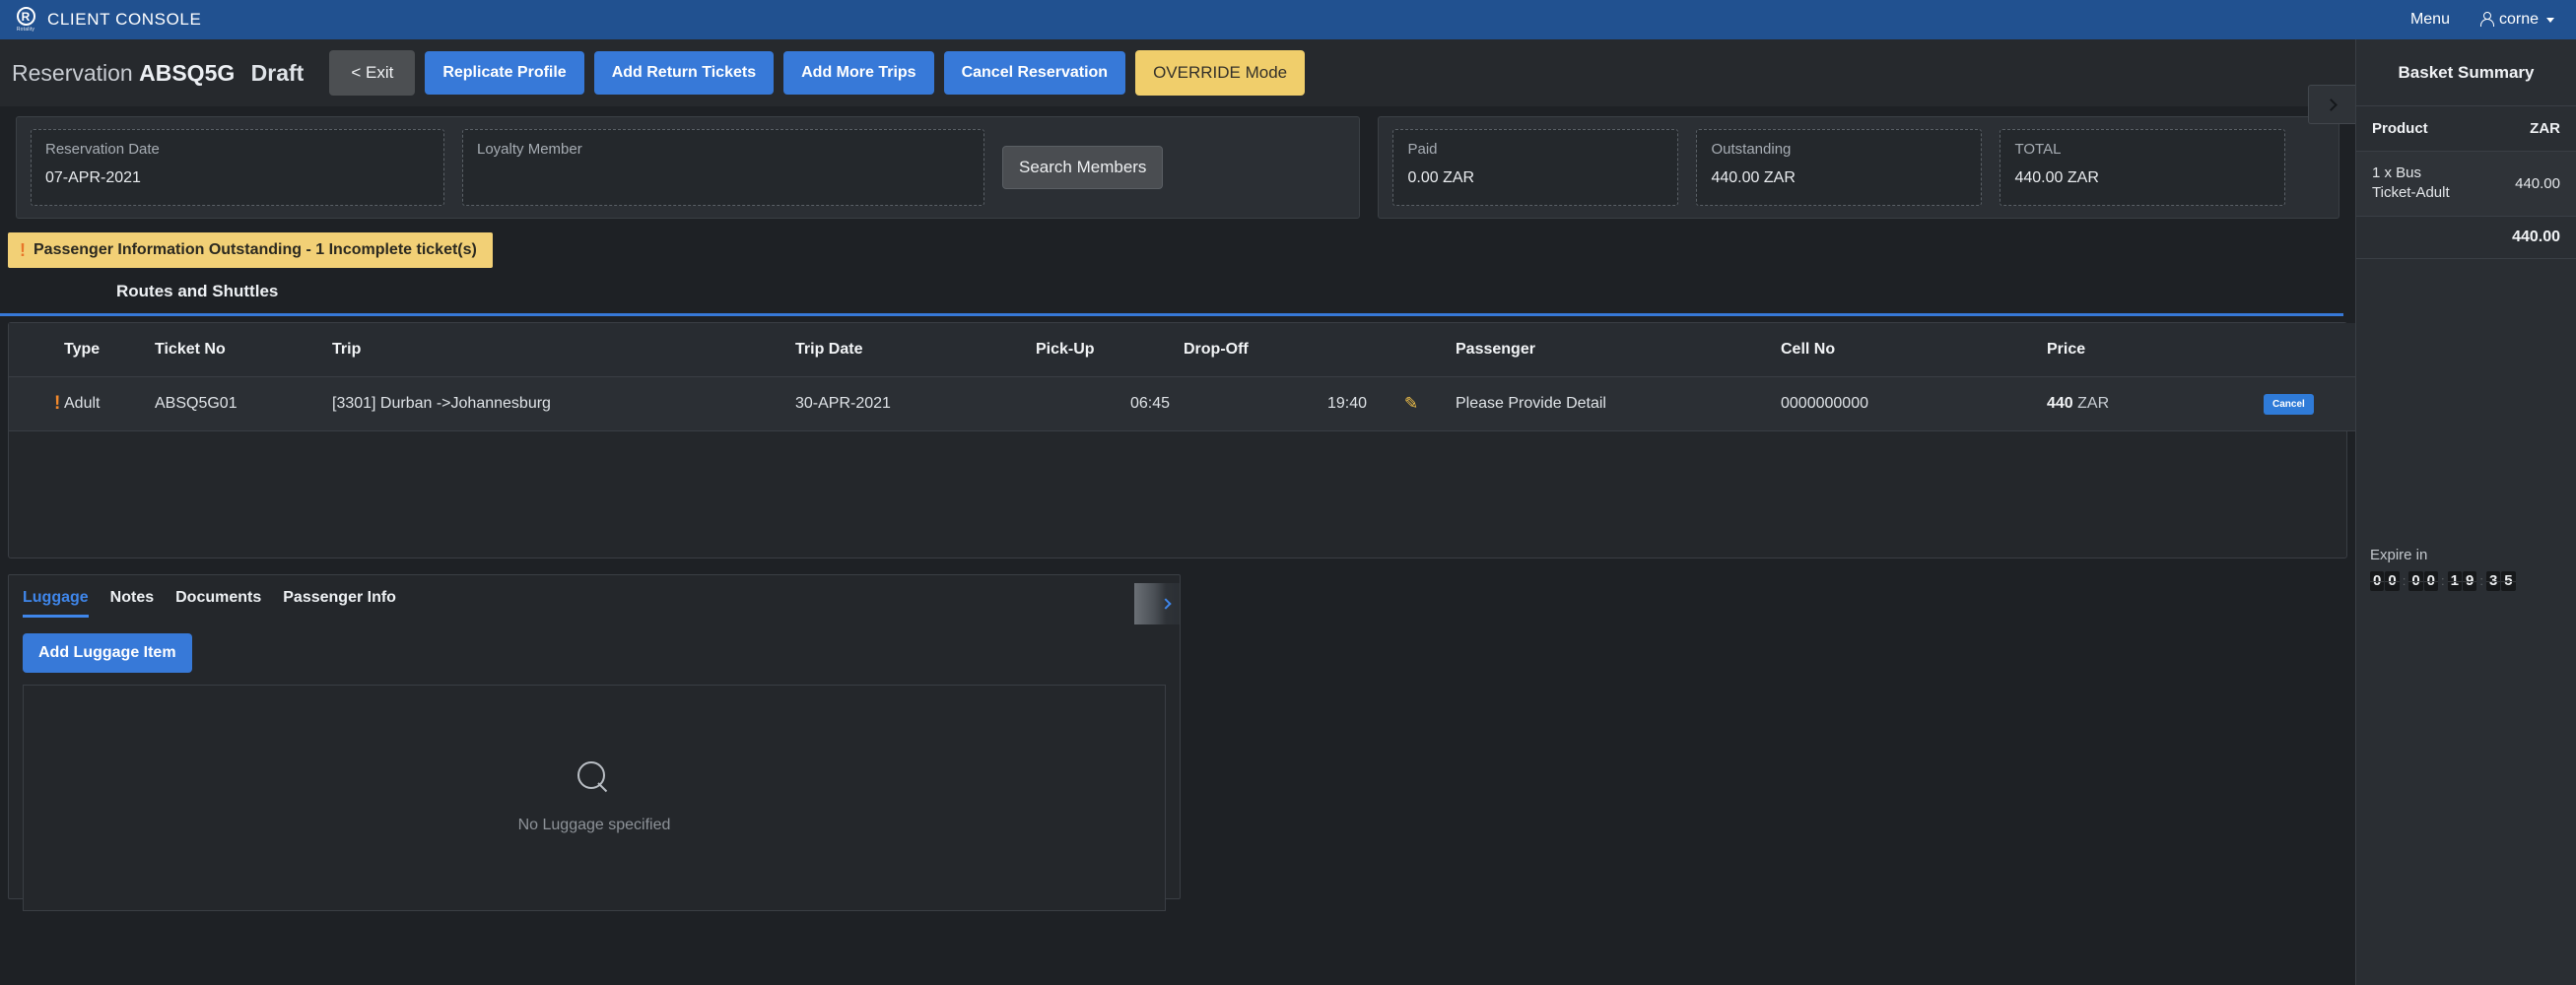 This screenshot has height=985, width=2576. I want to click on status-badge: Draft, so click(278, 72).